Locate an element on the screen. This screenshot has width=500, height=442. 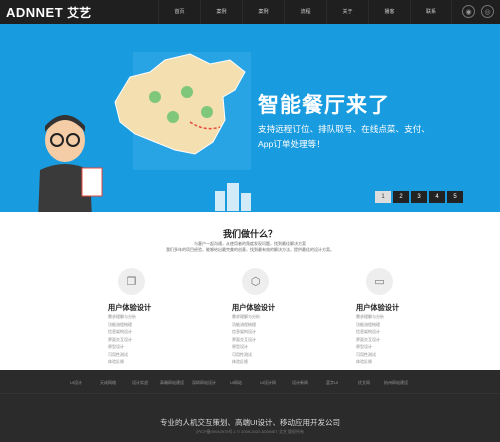
footer-tagline: 专业的人机交互策划、高端UI设计、移动应用开发公司 is located at coordinates (250, 422).